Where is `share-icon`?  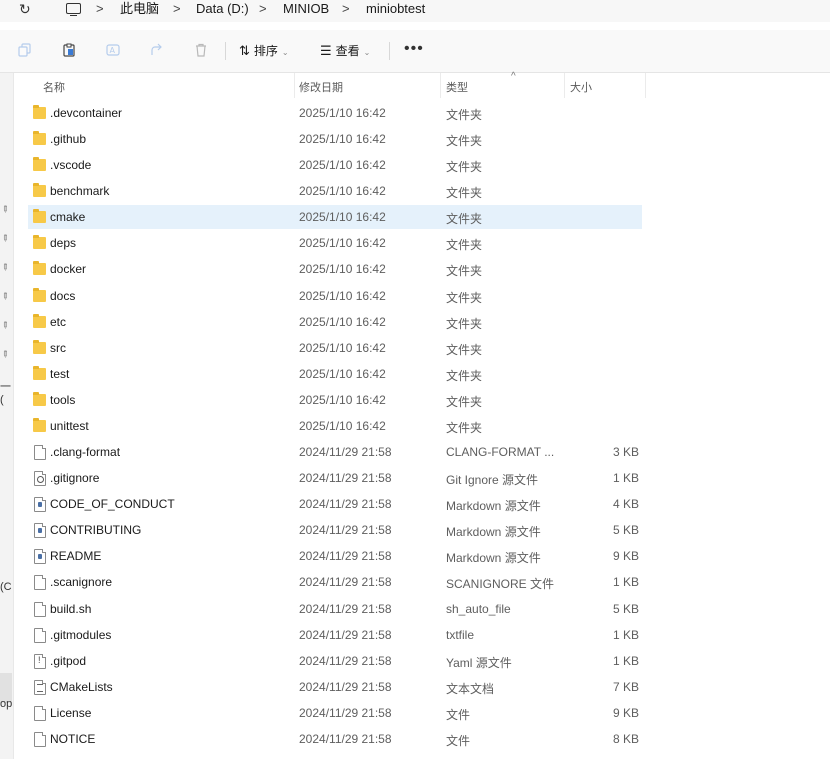
share-icon is located at coordinates (157, 50).